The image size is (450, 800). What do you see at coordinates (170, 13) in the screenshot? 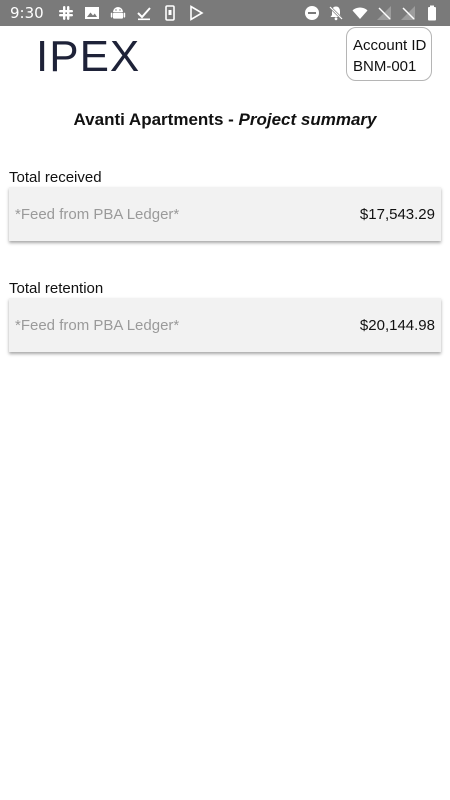
I see `phone-icon` at bounding box center [170, 13].